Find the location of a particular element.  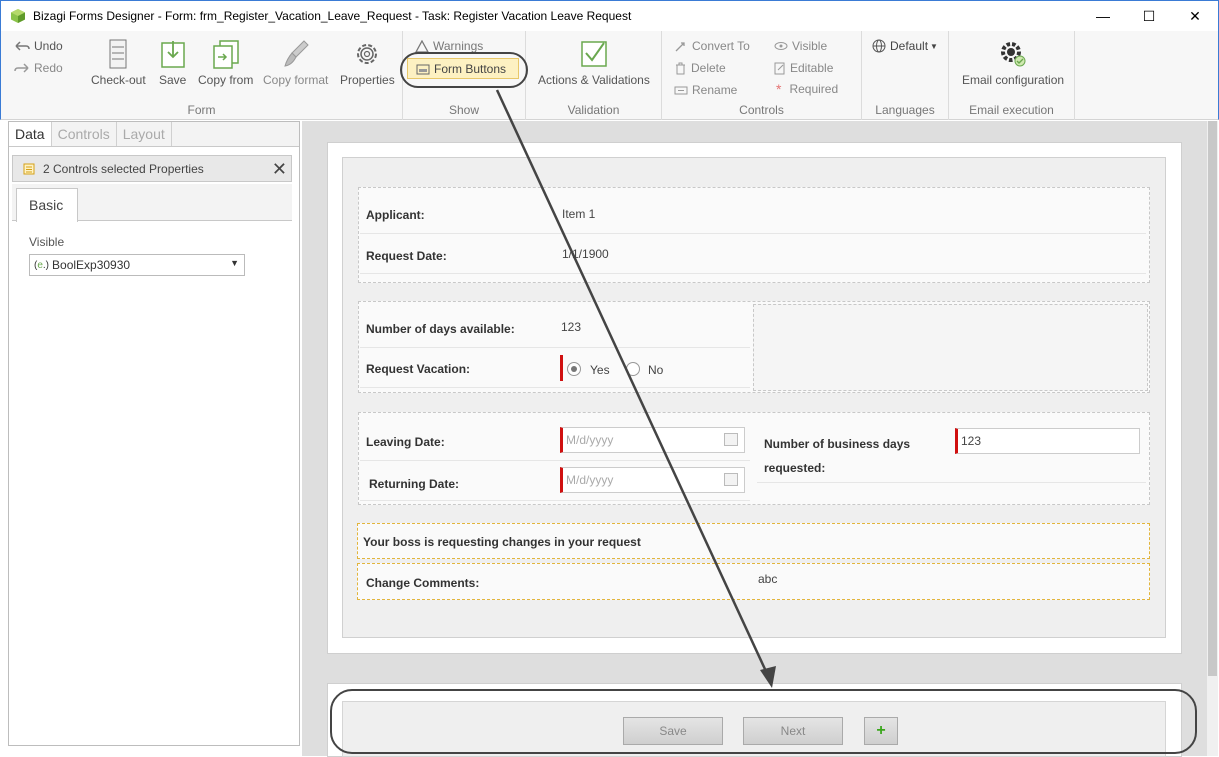

paintbrush-icon is located at coordinates (296, 53).